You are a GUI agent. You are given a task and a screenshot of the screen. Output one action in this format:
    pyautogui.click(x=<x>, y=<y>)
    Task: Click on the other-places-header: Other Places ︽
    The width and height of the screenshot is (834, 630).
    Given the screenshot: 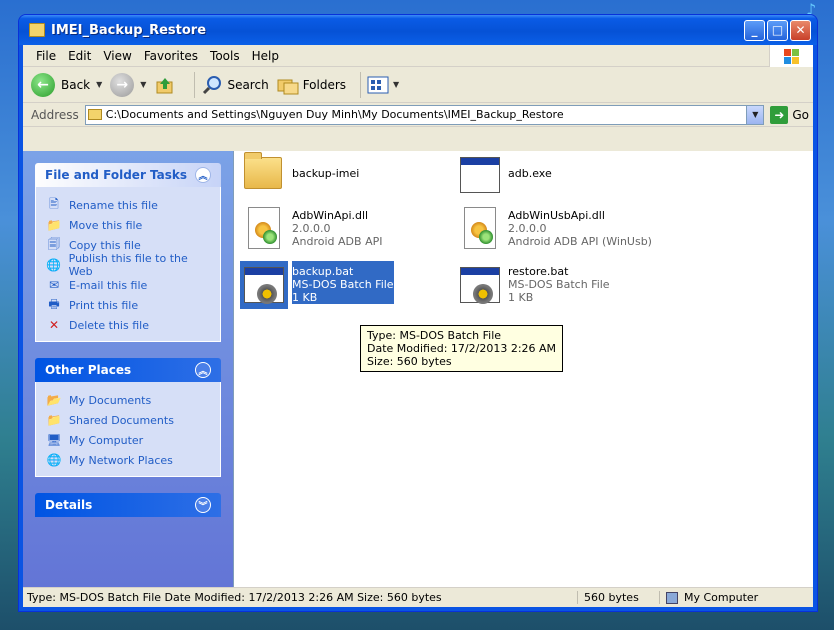 What is the action you would take?
    pyautogui.click(x=128, y=370)
    